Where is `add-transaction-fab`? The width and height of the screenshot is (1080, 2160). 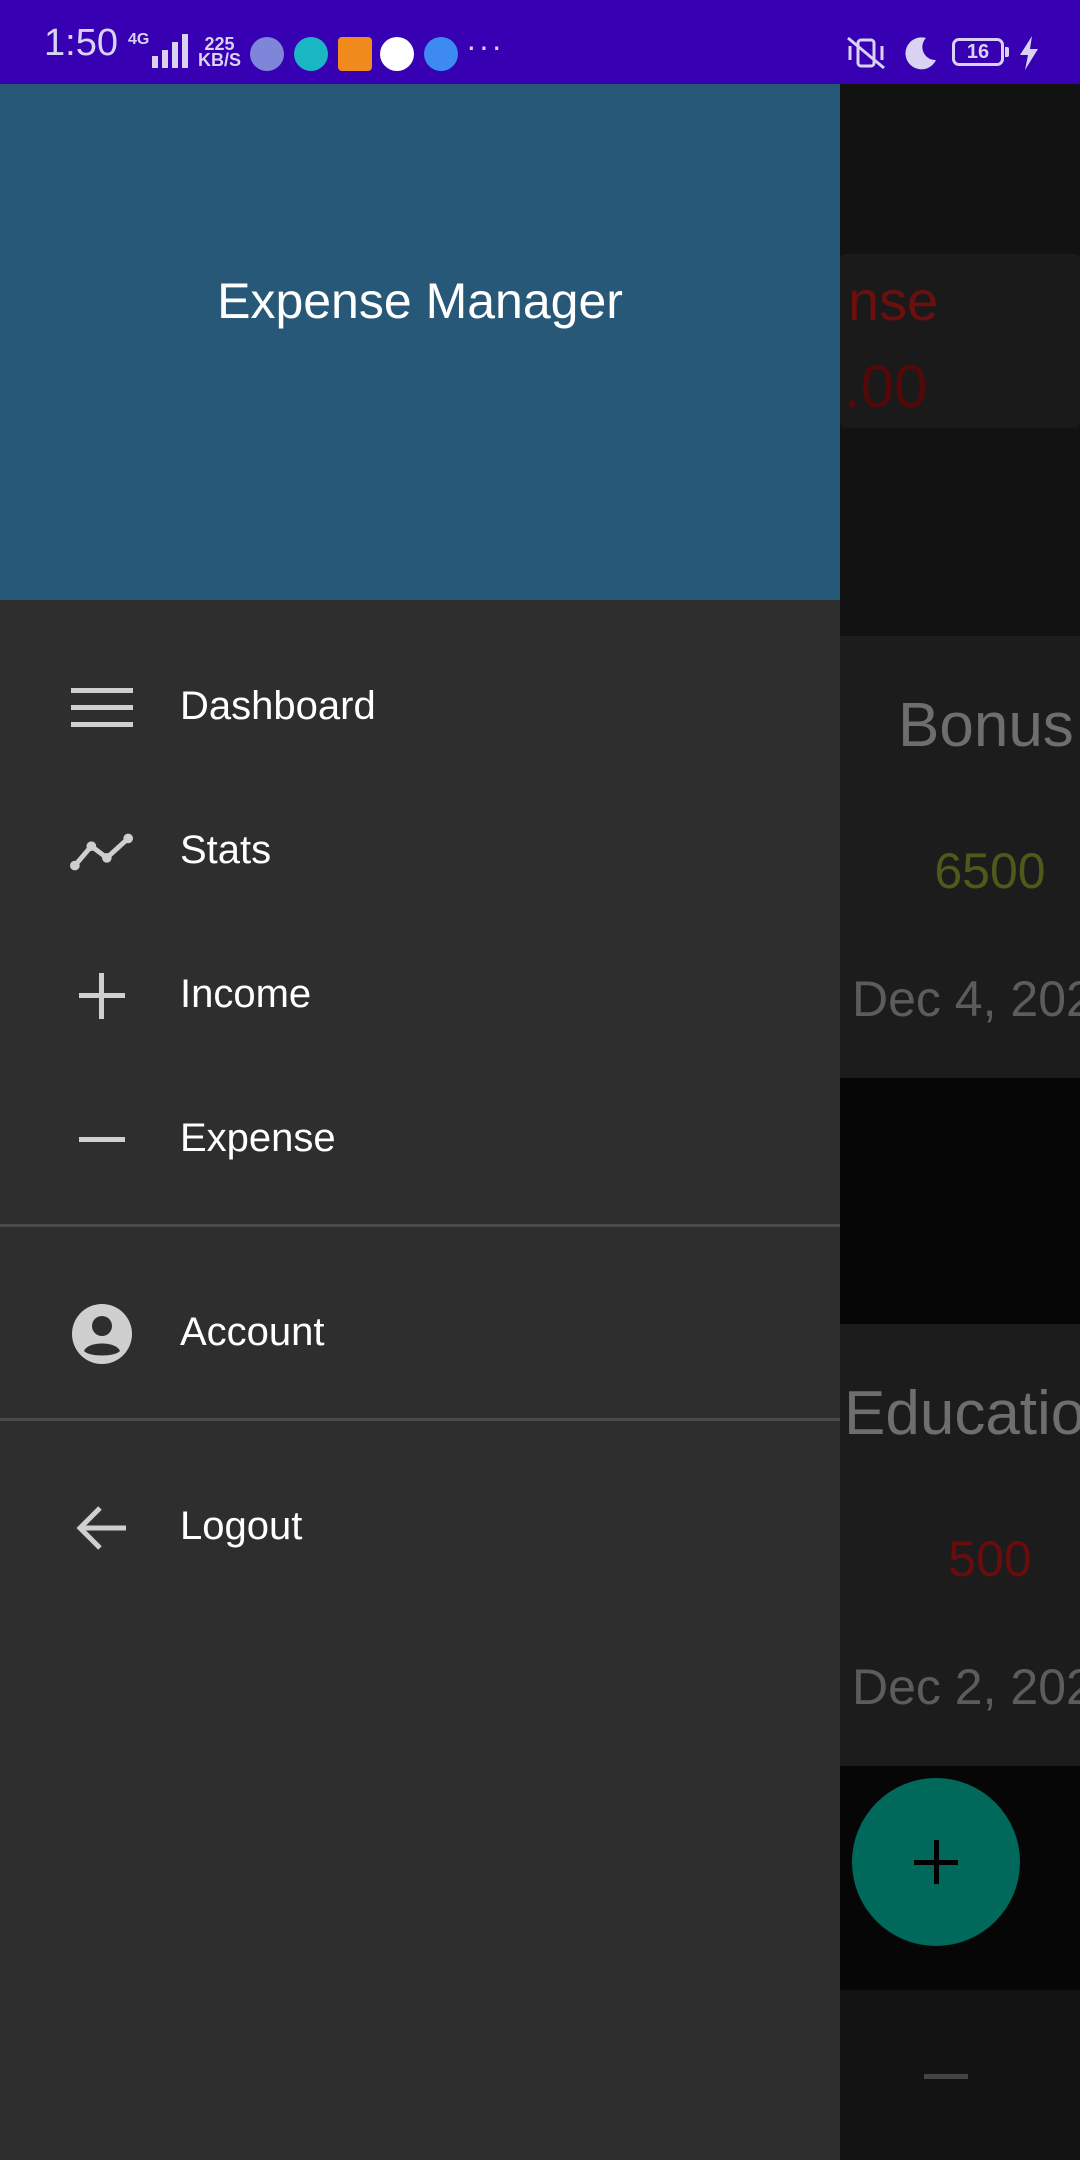 add-transaction-fab is located at coordinates (936, 1862).